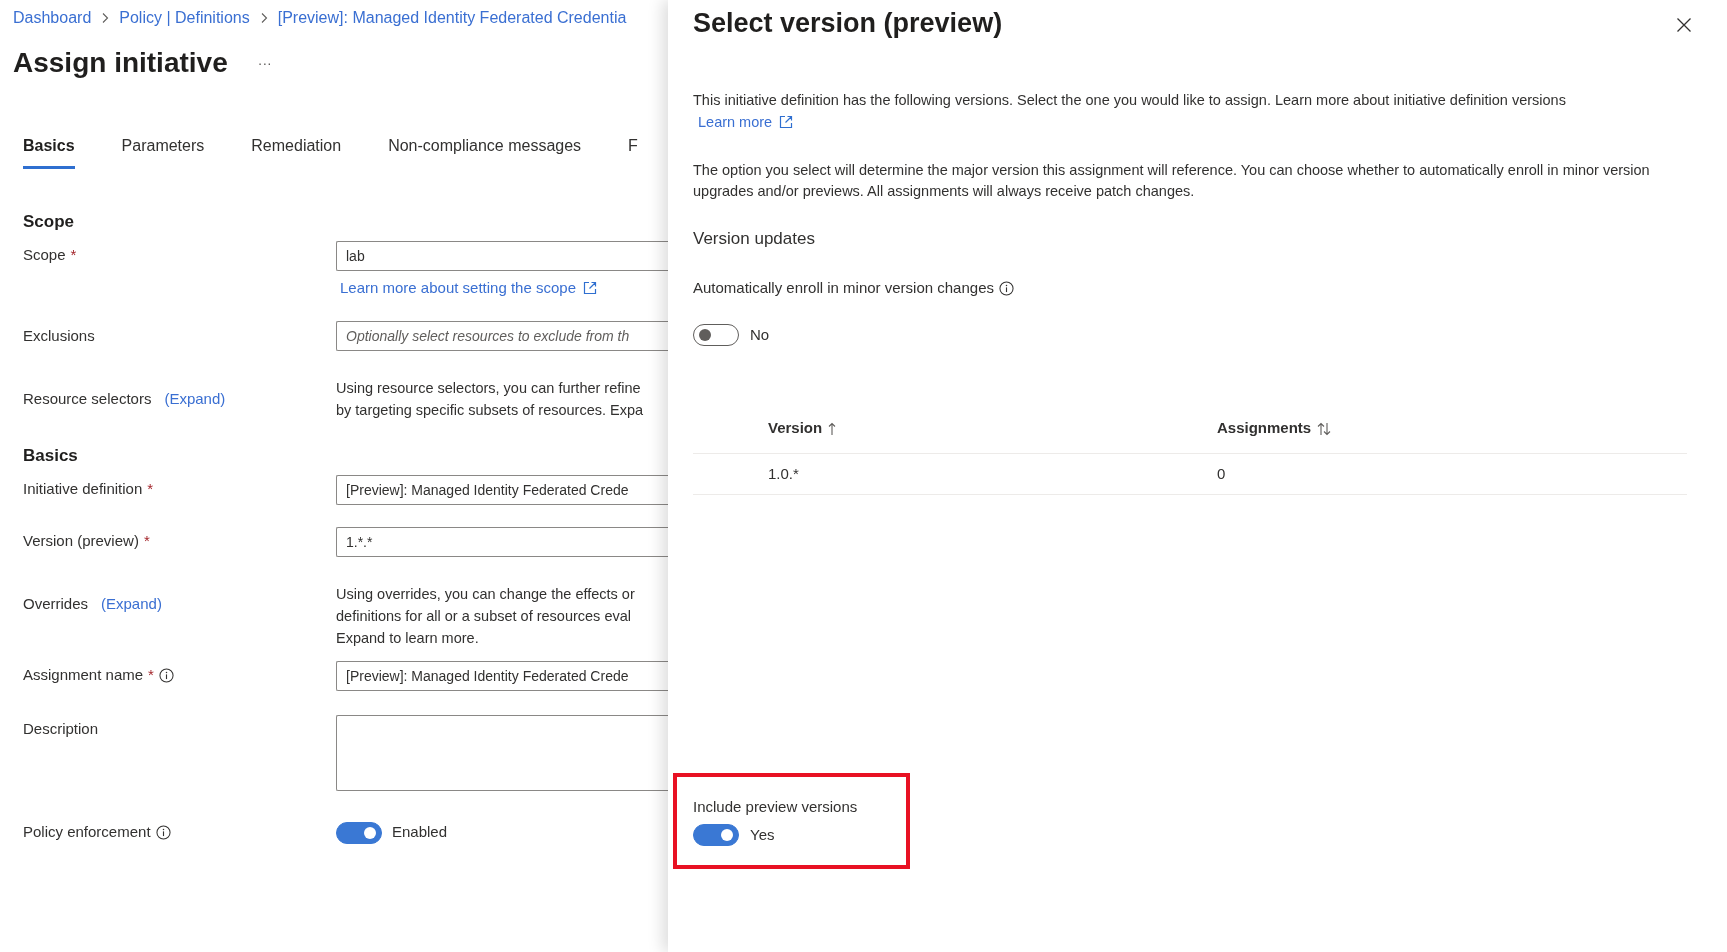 The image size is (1727, 952). I want to click on tab: Basics, so click(49, 151).